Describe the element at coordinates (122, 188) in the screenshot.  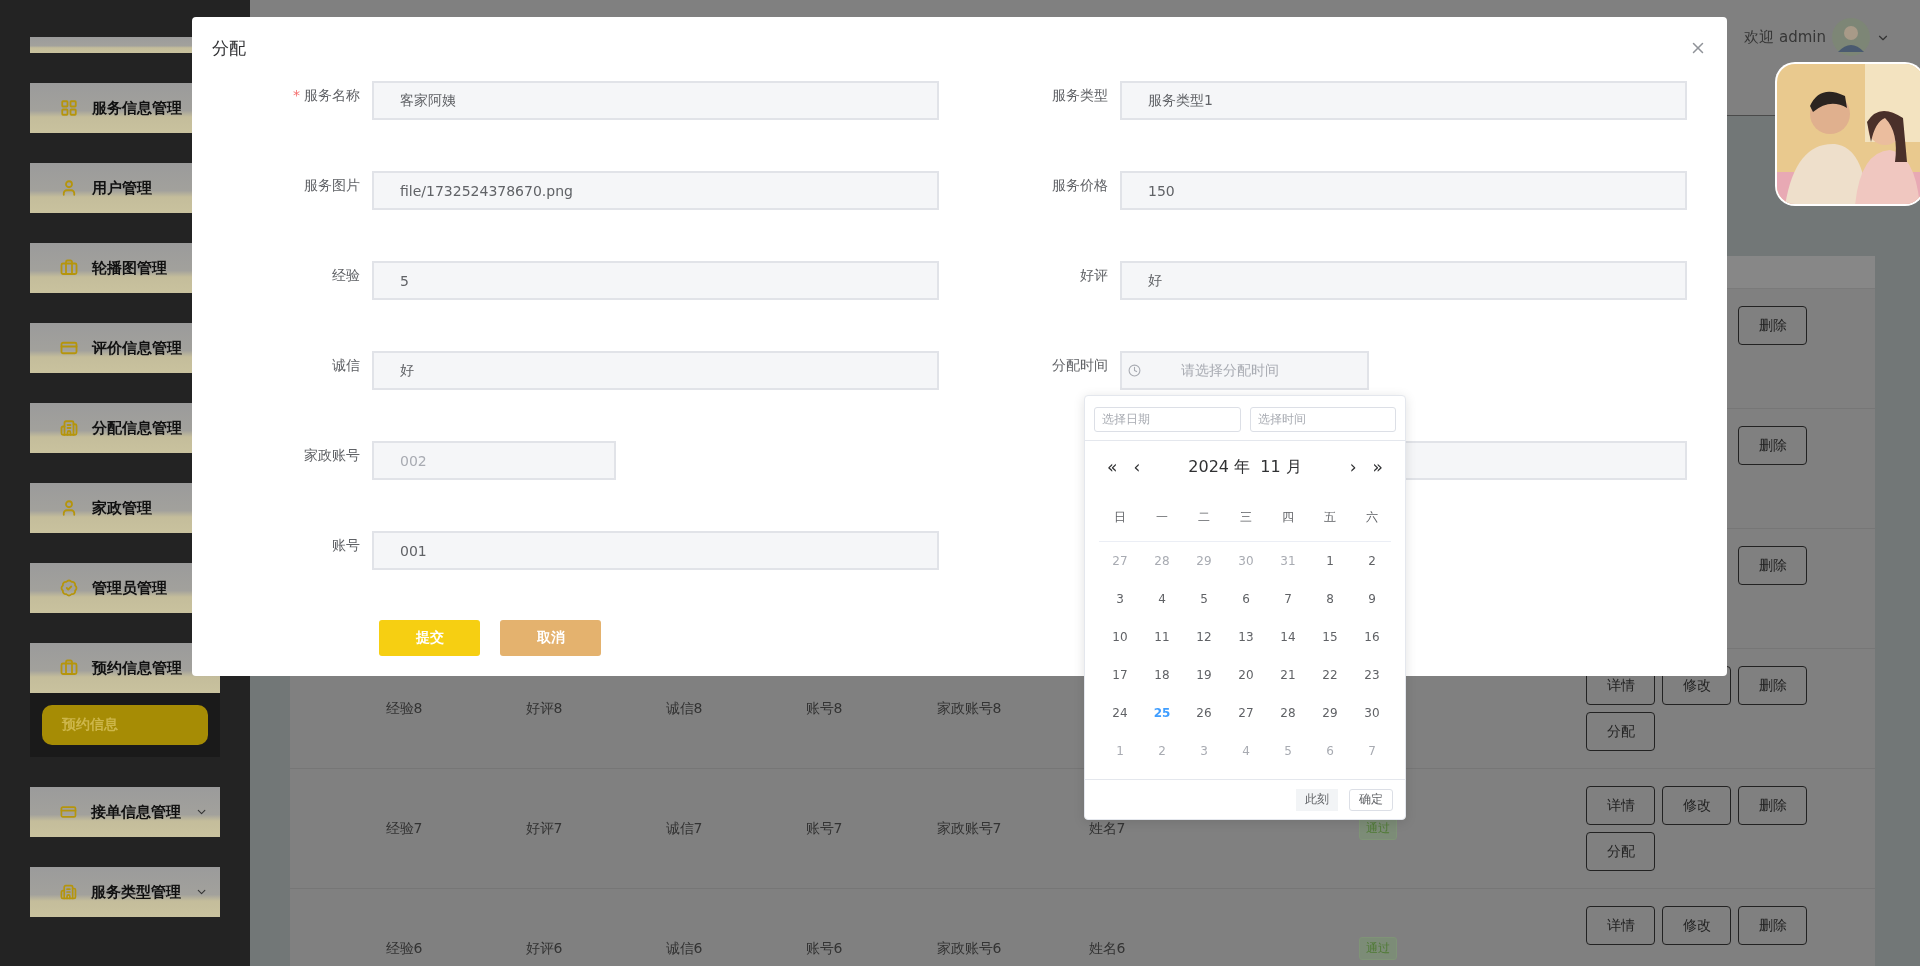
I see `sidebar-item-label: 用户管理` at that location.